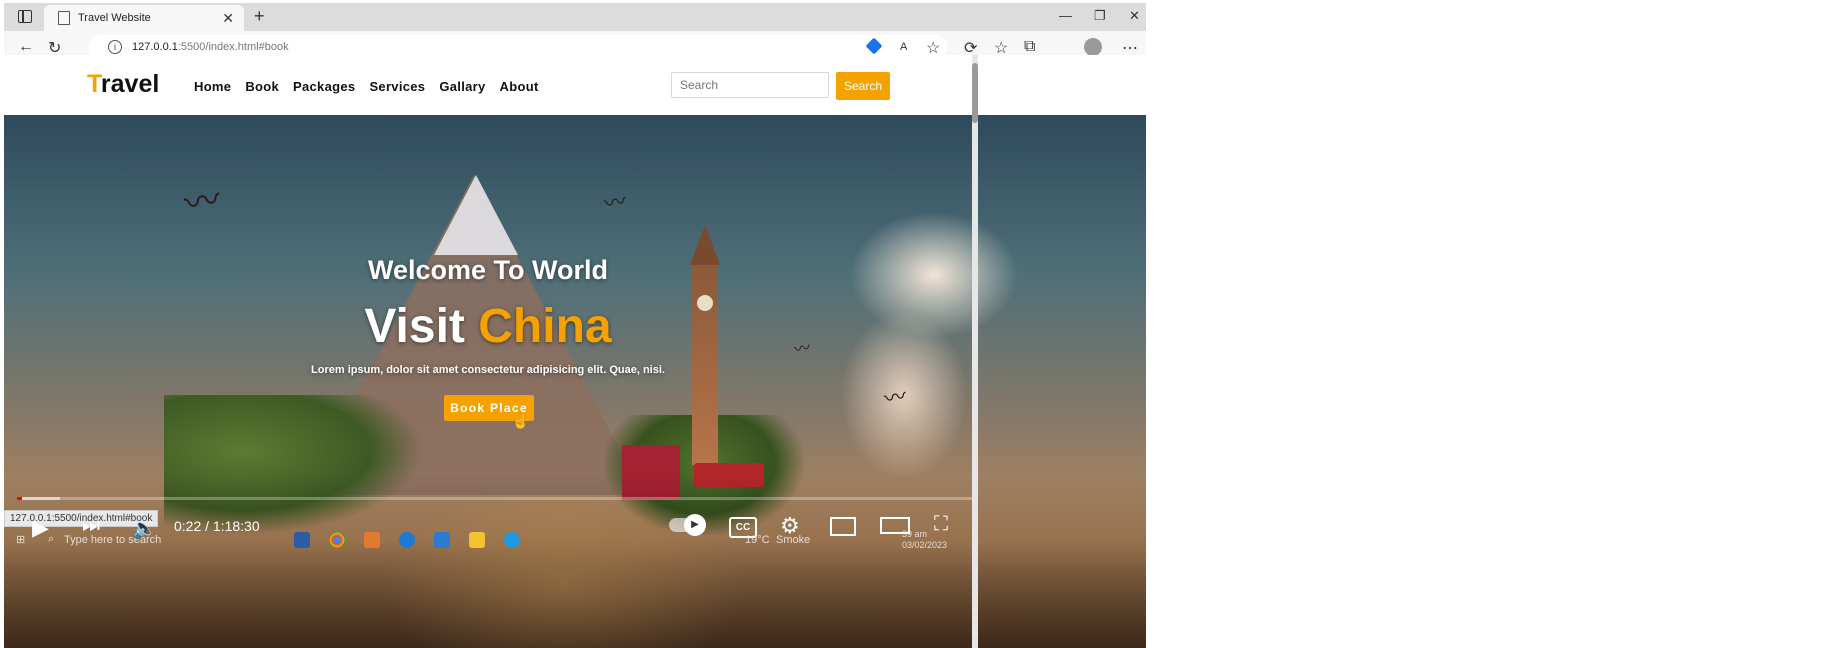 The height and width of the screenshot is (648, 1827). Describe the element at coordinates (750, 85) in the screenshot. I see `site-search-input` at that location.